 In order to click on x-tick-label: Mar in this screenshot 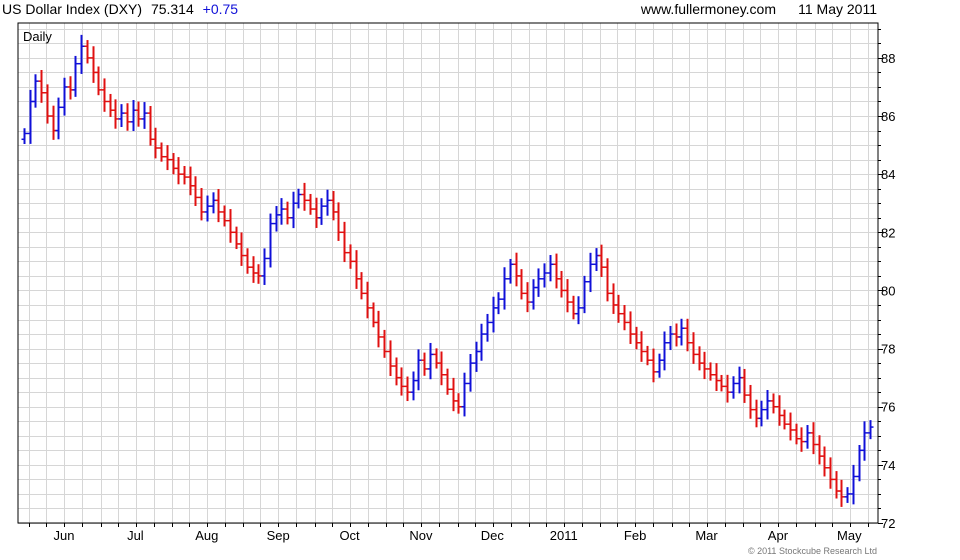, I will do `click(706, 535)`.